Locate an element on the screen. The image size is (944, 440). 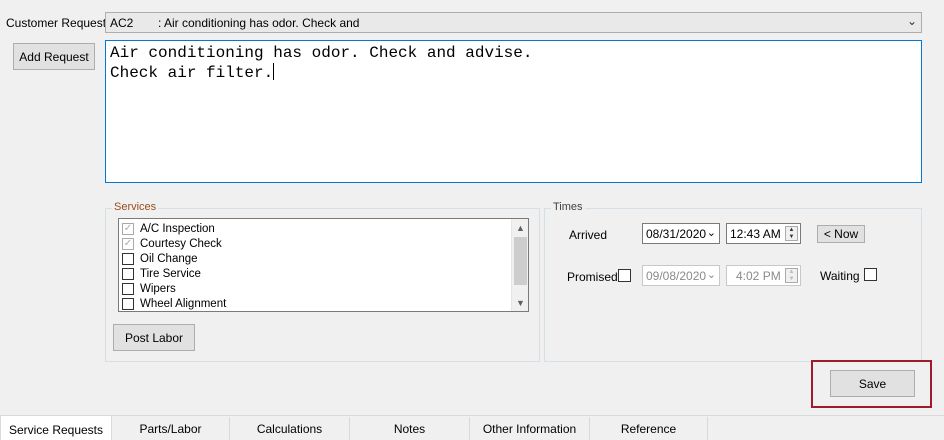
list-item: ✓ Courtesy Check is located at coordinates (172, 243).